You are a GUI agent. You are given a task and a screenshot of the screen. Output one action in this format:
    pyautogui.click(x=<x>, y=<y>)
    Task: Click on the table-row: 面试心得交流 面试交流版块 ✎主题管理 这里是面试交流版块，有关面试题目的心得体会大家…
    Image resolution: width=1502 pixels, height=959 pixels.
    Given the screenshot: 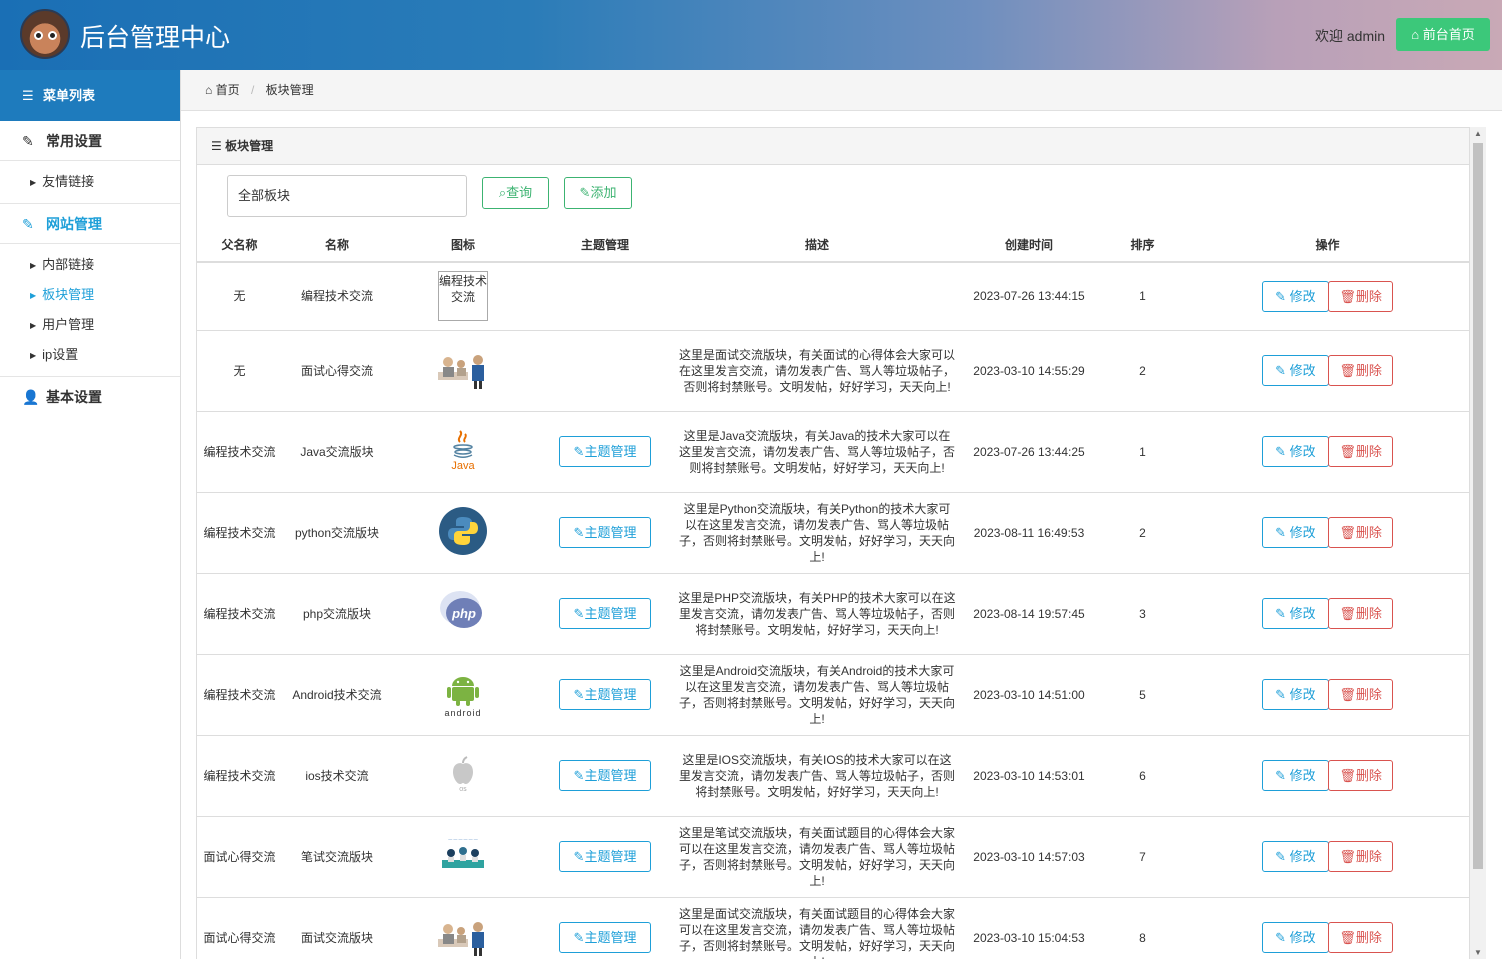 What is the action you would take?
    pyautogui.click(x=833, y=928)
    